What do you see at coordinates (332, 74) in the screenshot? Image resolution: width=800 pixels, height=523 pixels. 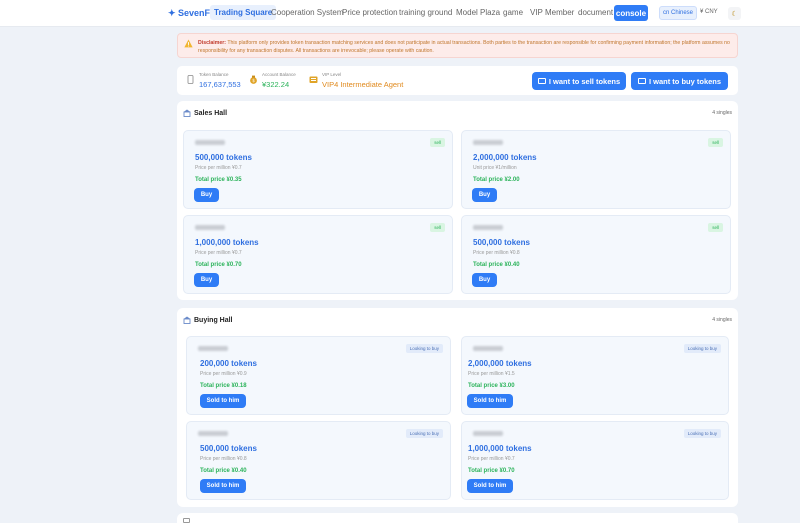 I see `vip-level-label: VIP Level` at bounding box center [332, 74].